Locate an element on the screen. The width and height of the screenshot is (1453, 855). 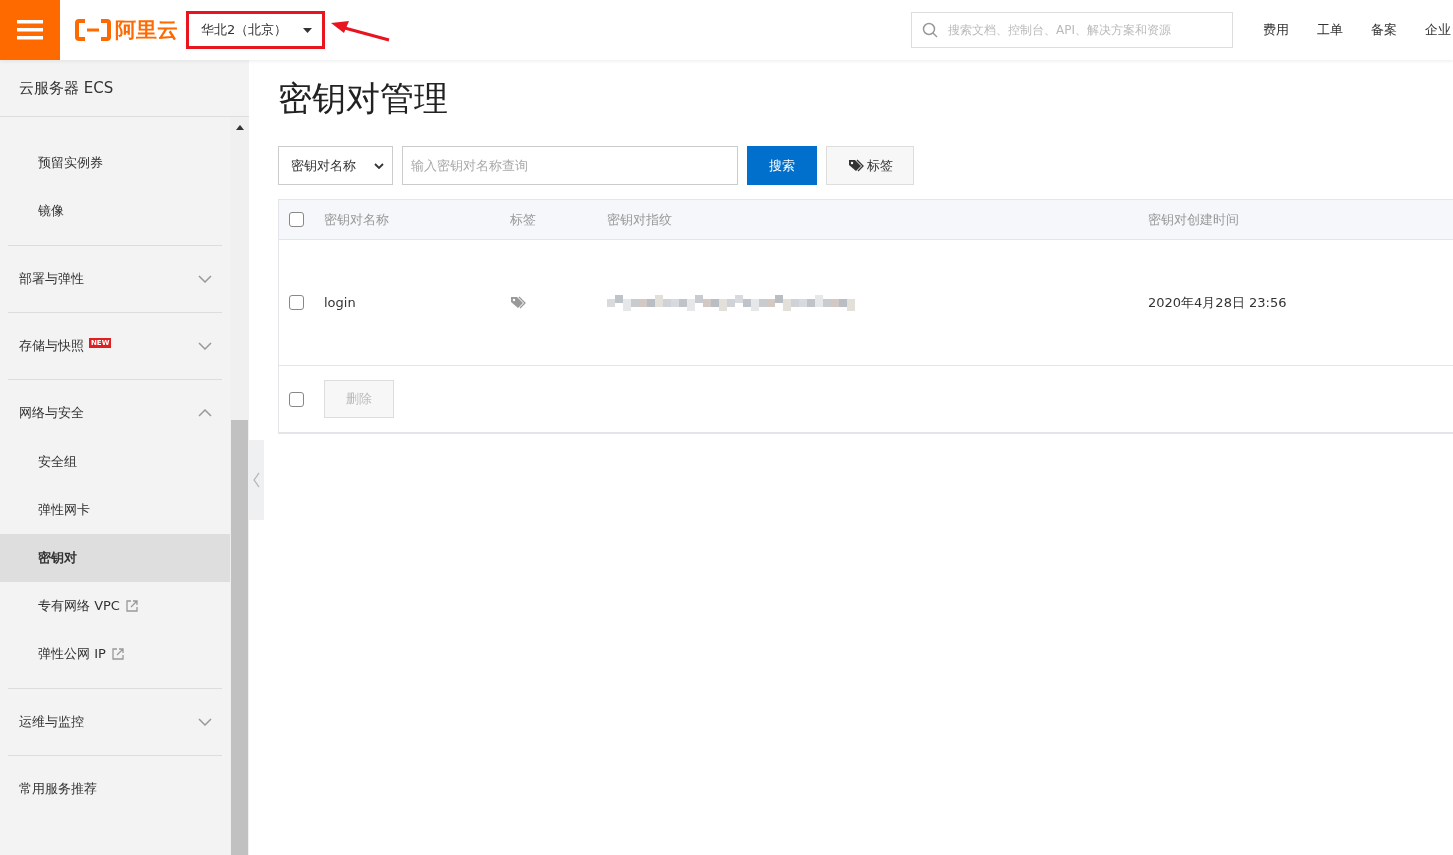
sidebar-group: 运维与监控 is located at coordinates (115, 722).